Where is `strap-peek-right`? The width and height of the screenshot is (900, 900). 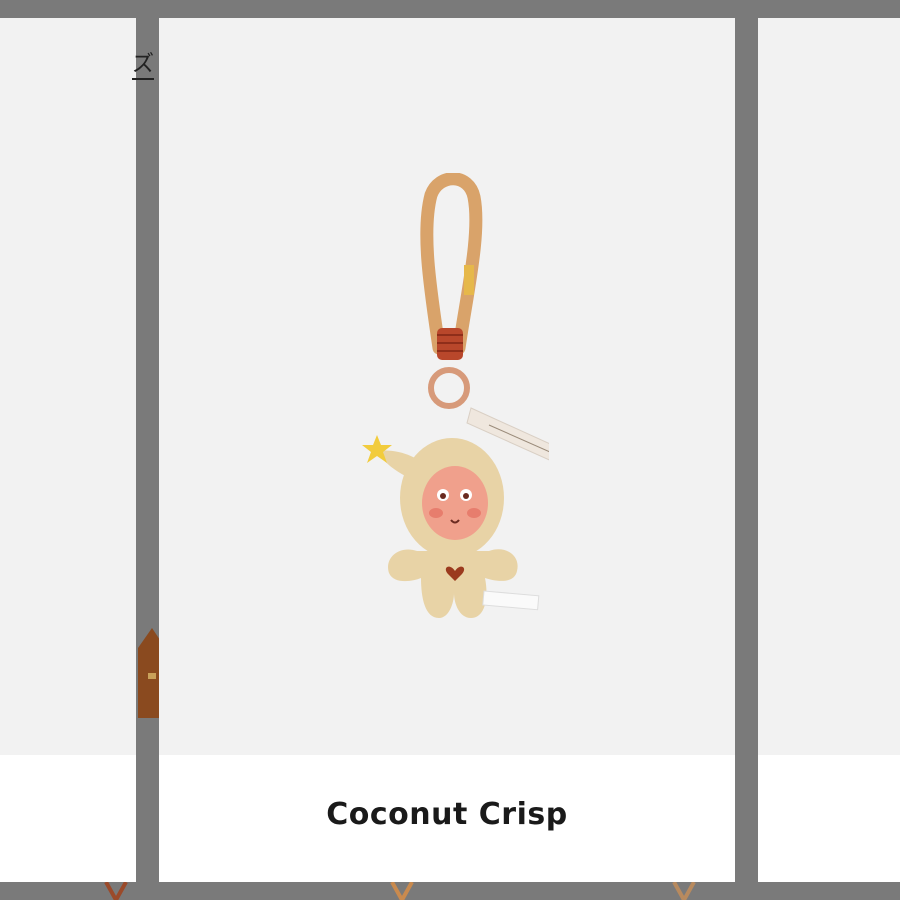
strap-peek-right is located at coordinates (684, 891).